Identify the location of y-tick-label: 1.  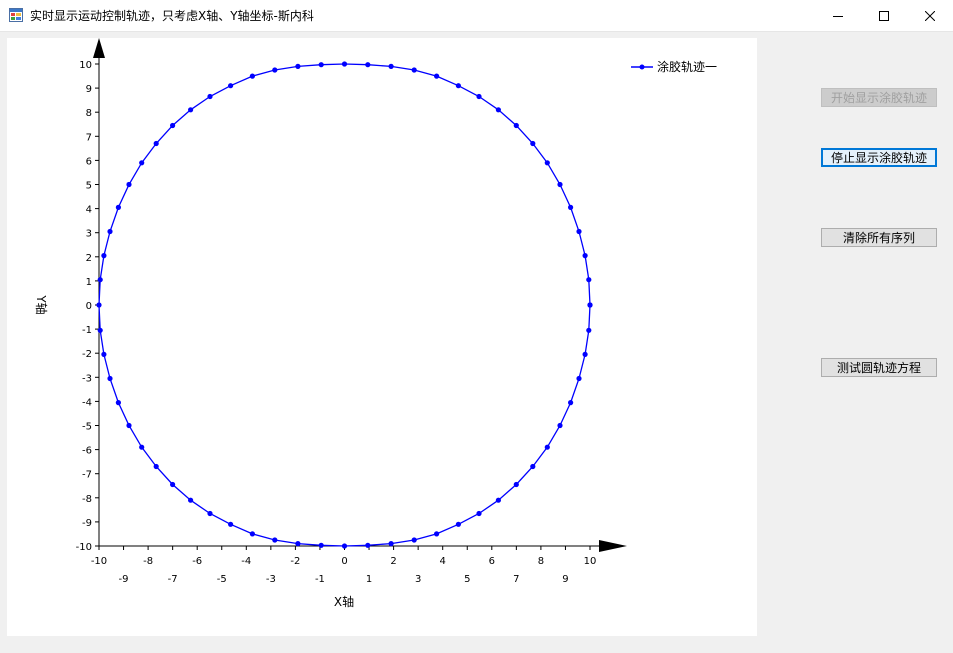
(89, 282).